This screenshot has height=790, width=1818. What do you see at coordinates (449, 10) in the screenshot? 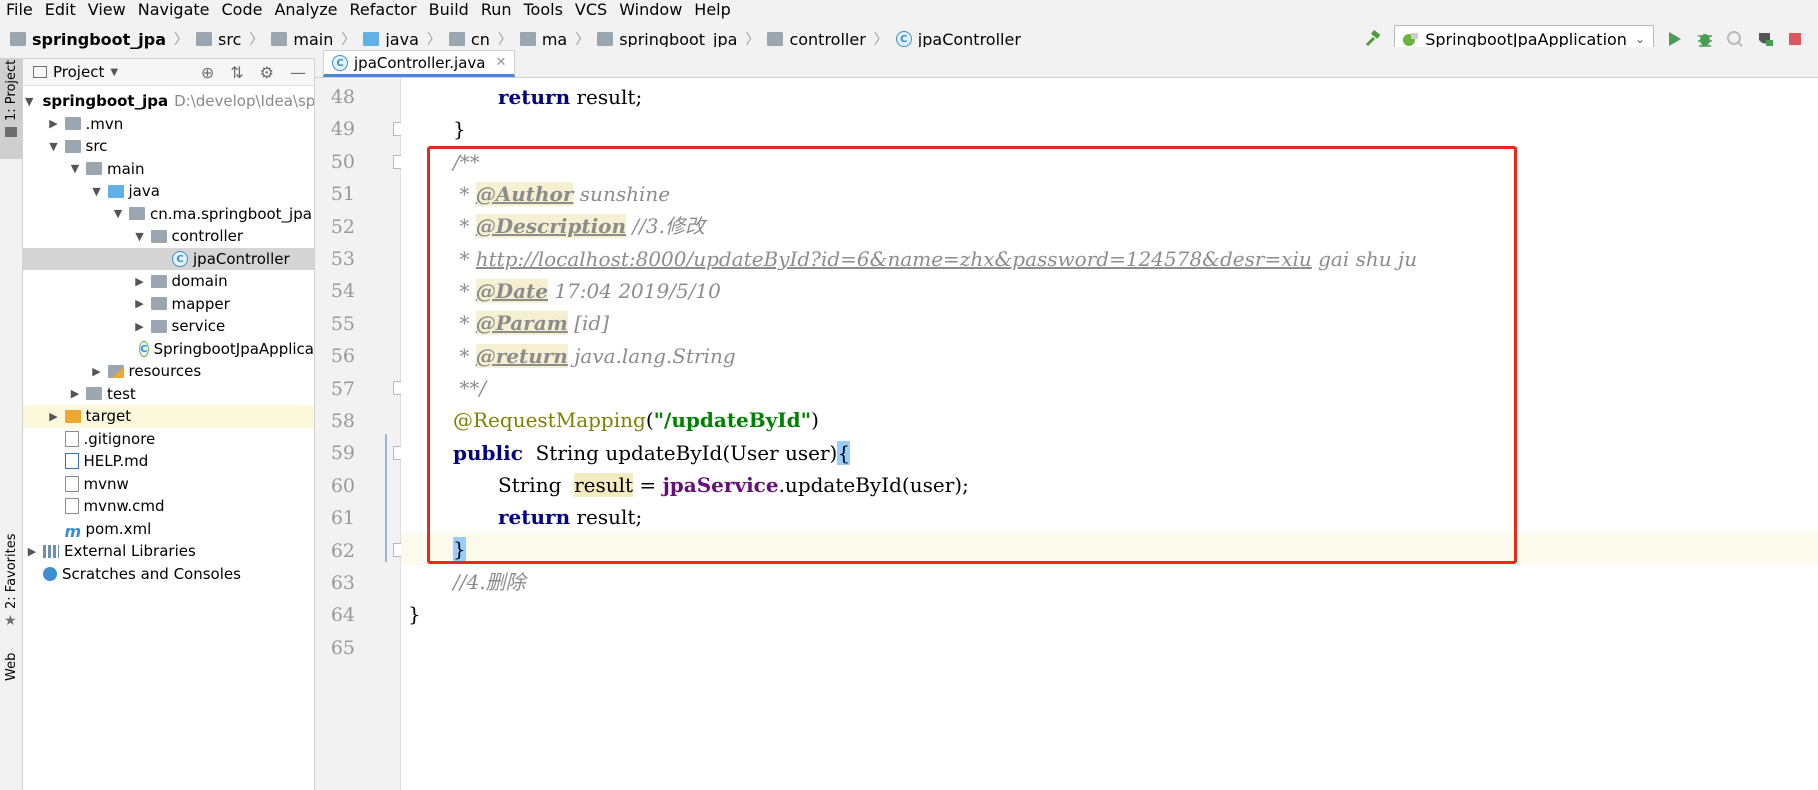
I see `menu-item-build: Build` at bounding box center [449, 10].